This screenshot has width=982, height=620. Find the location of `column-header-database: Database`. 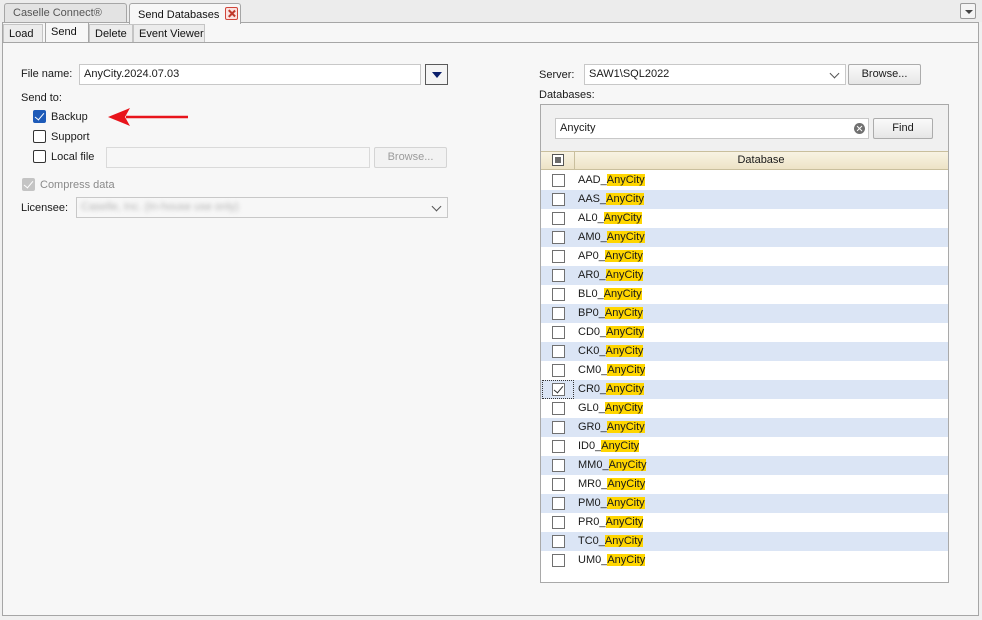

column-header-database: Database is located at coordinates (761, 160).